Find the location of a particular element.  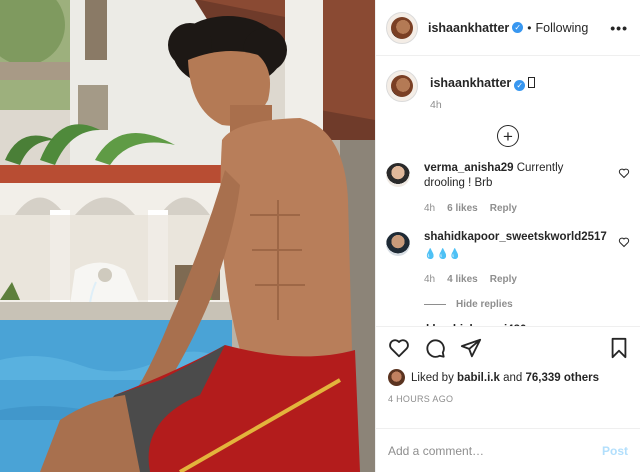

action-icons is located at coordinates (509, 348).